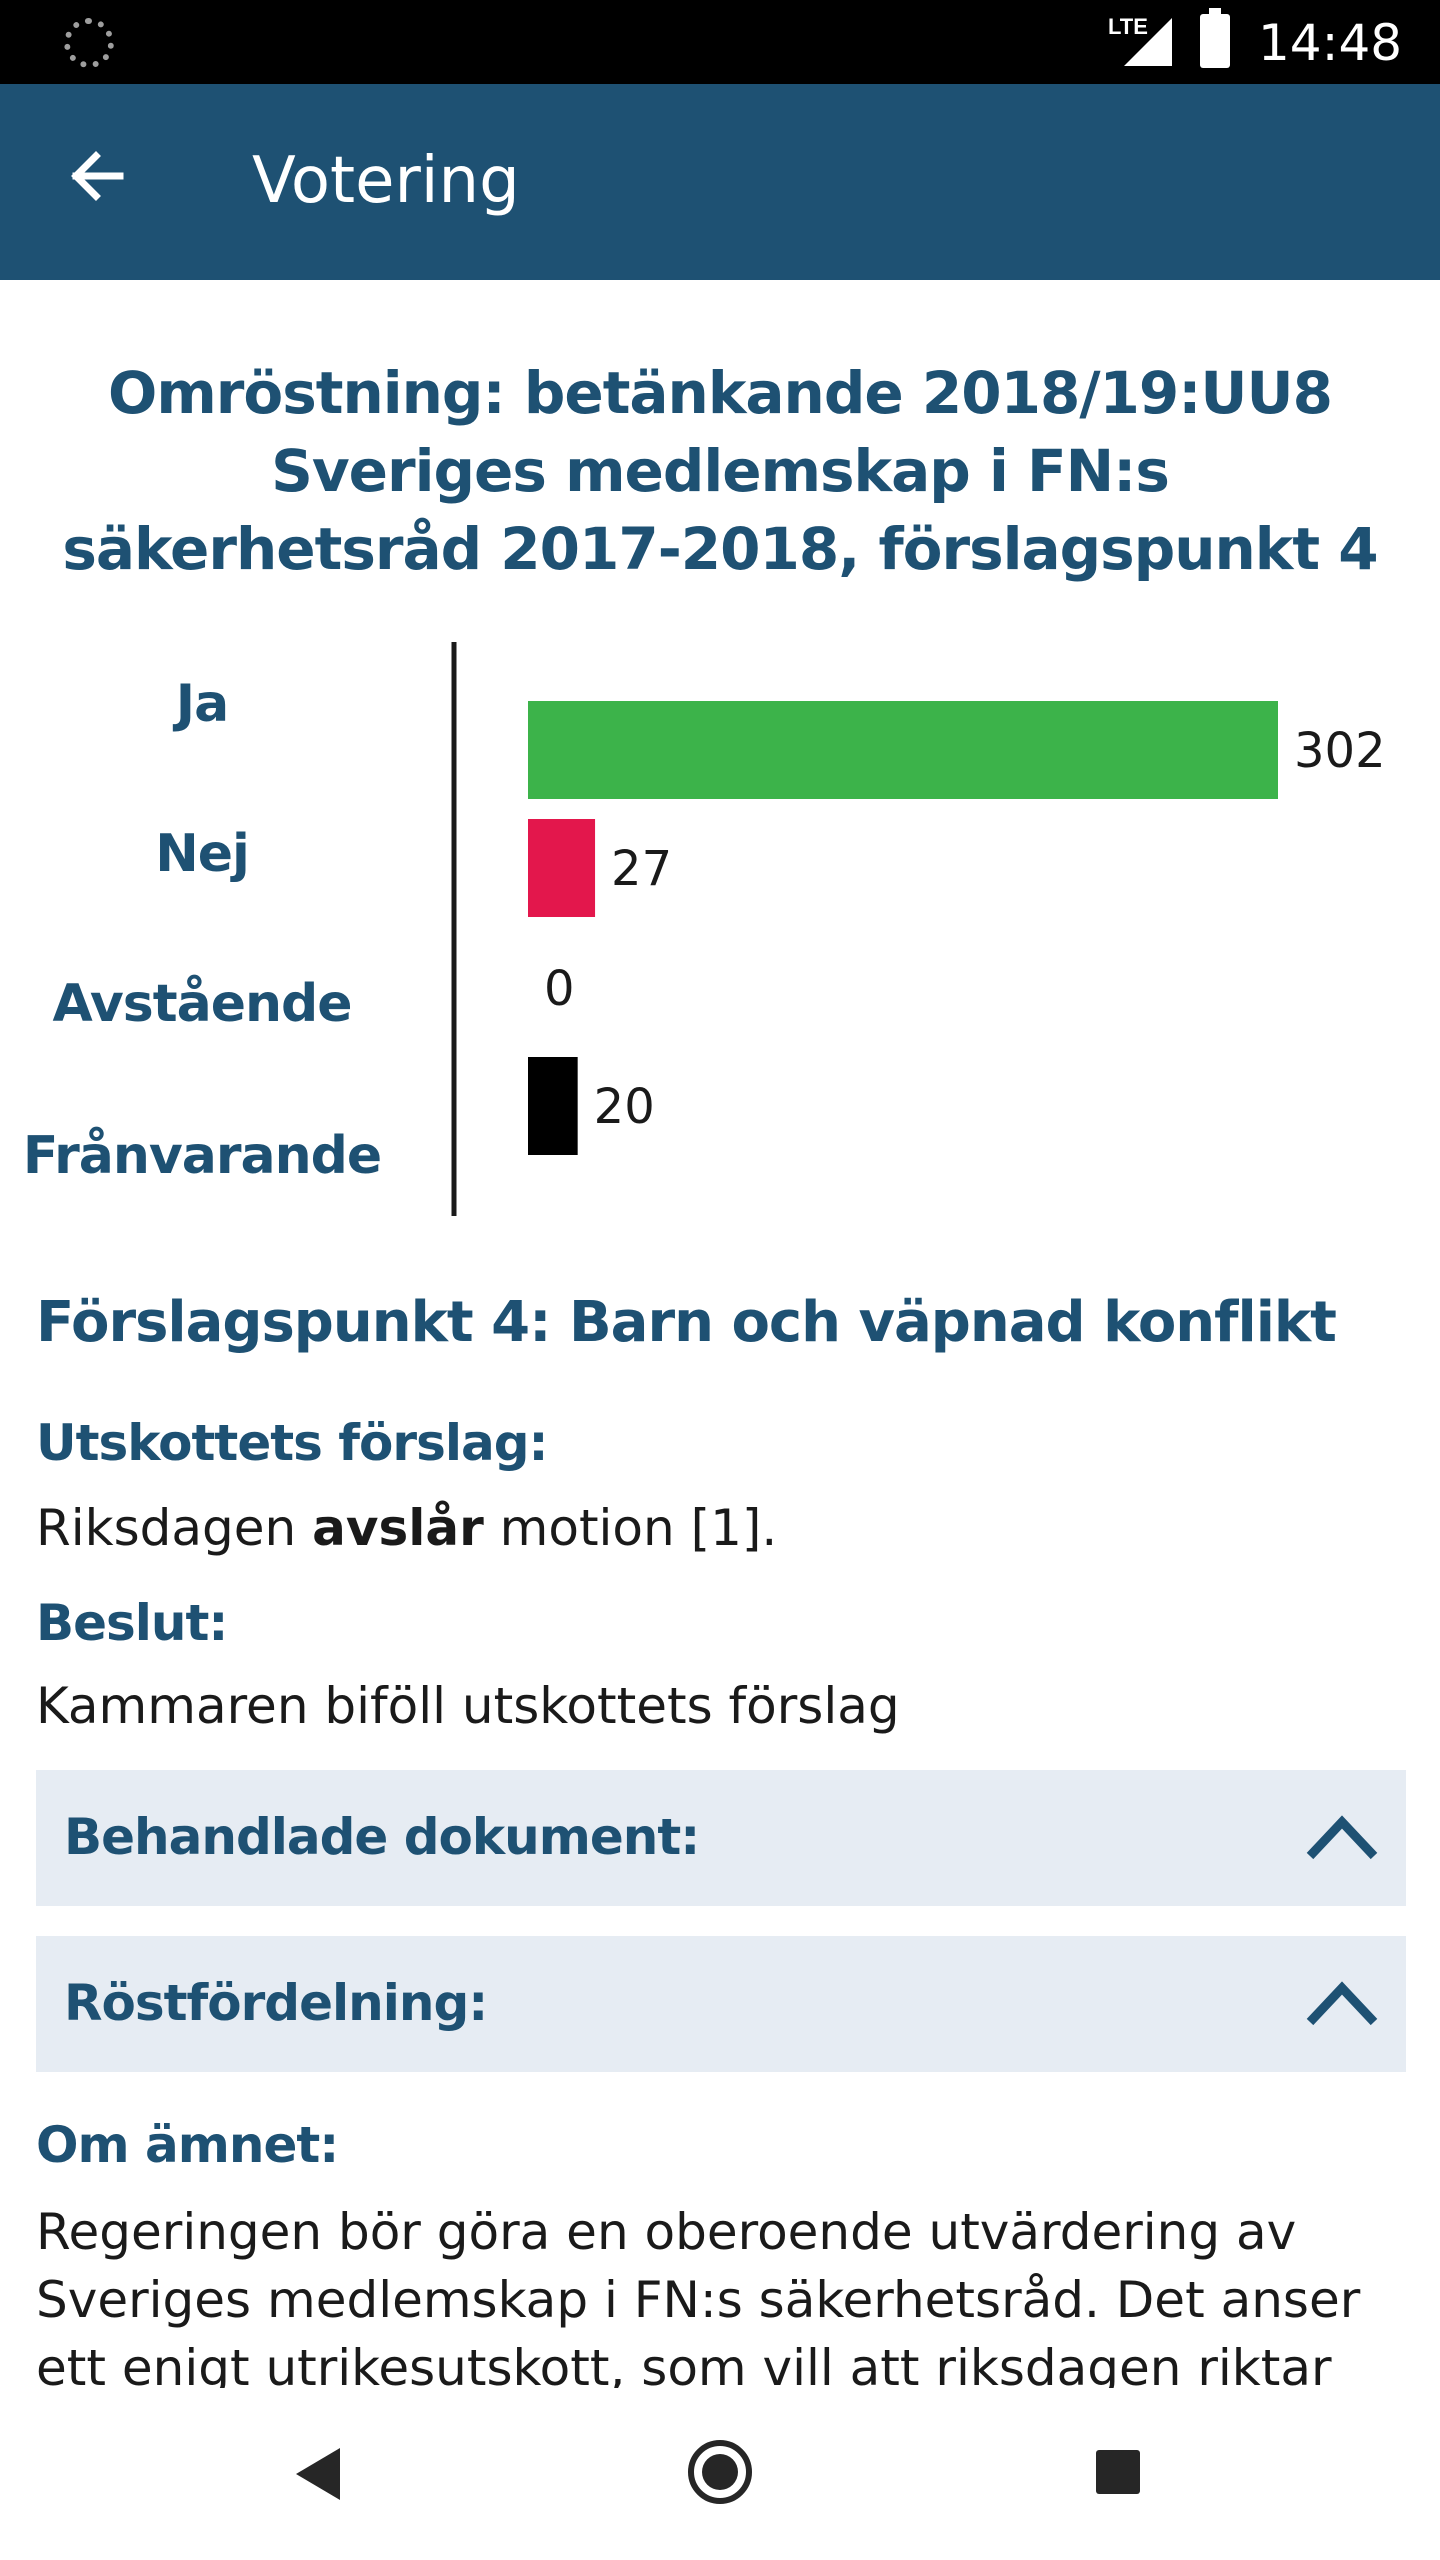 This screenshot has height=2560, width=1440. I want to click on nav-home-icon, so click(720, 2472).